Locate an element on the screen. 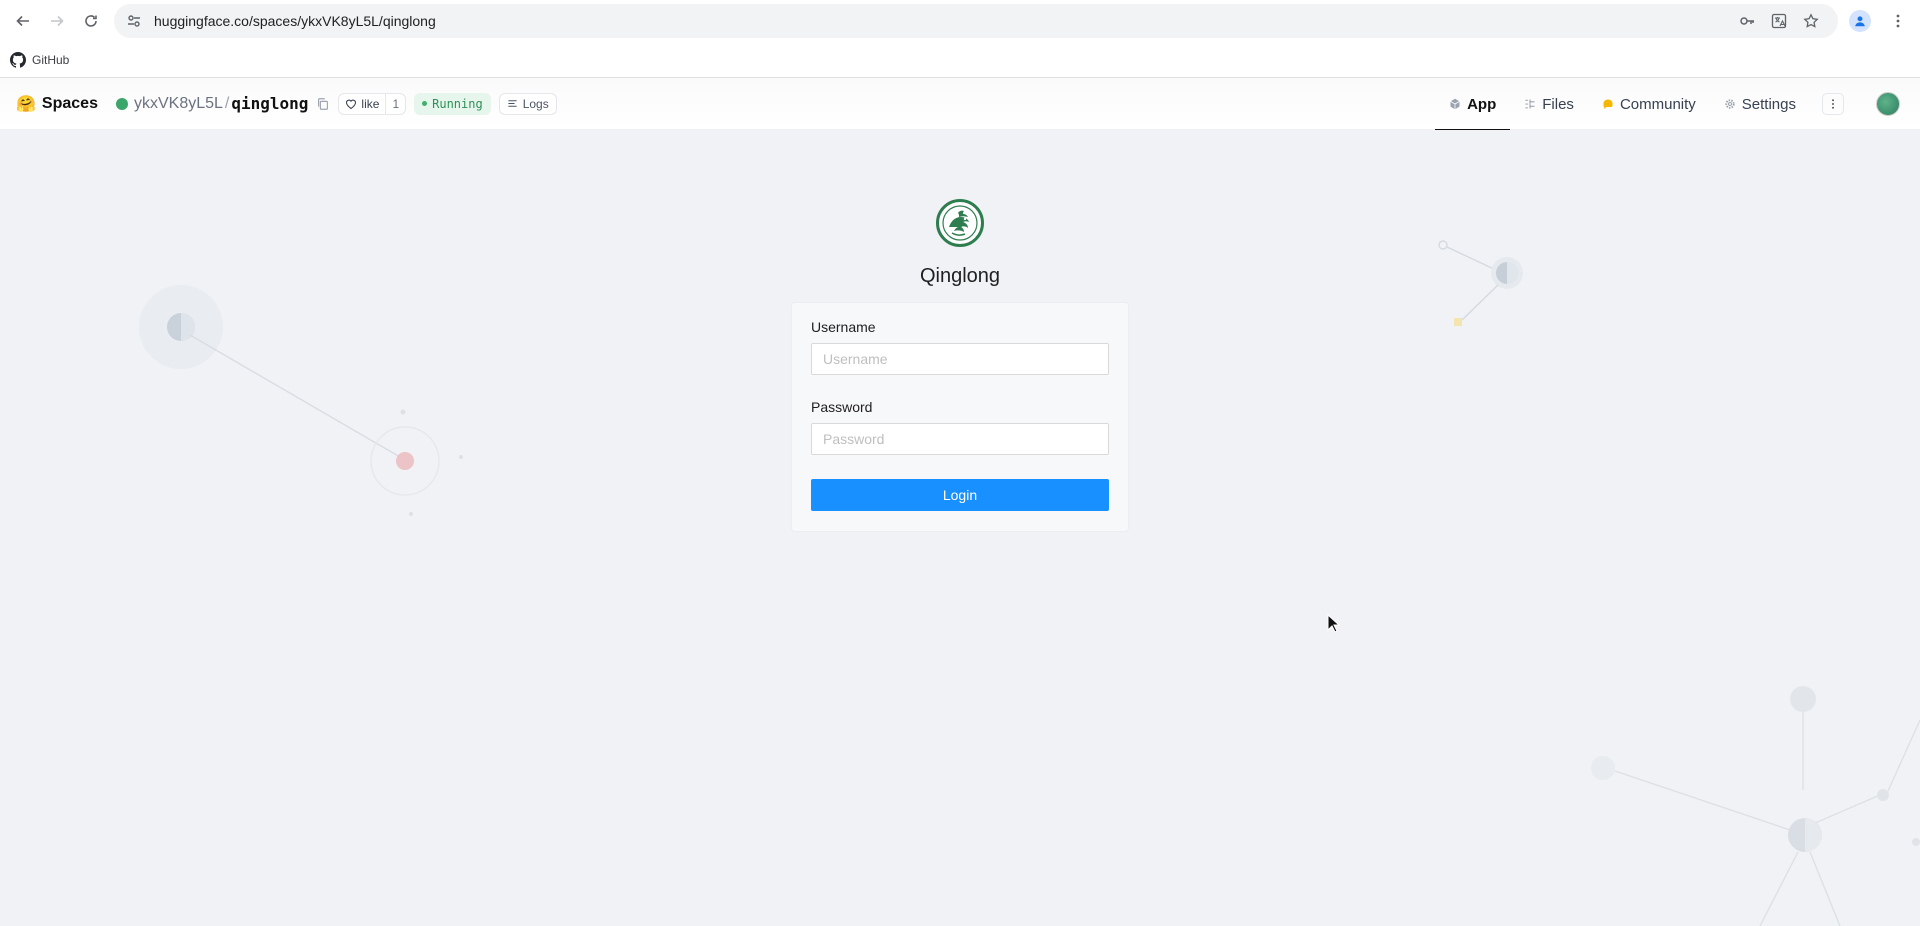  tab-settings: Settings is located at coordinates (1760, 104).